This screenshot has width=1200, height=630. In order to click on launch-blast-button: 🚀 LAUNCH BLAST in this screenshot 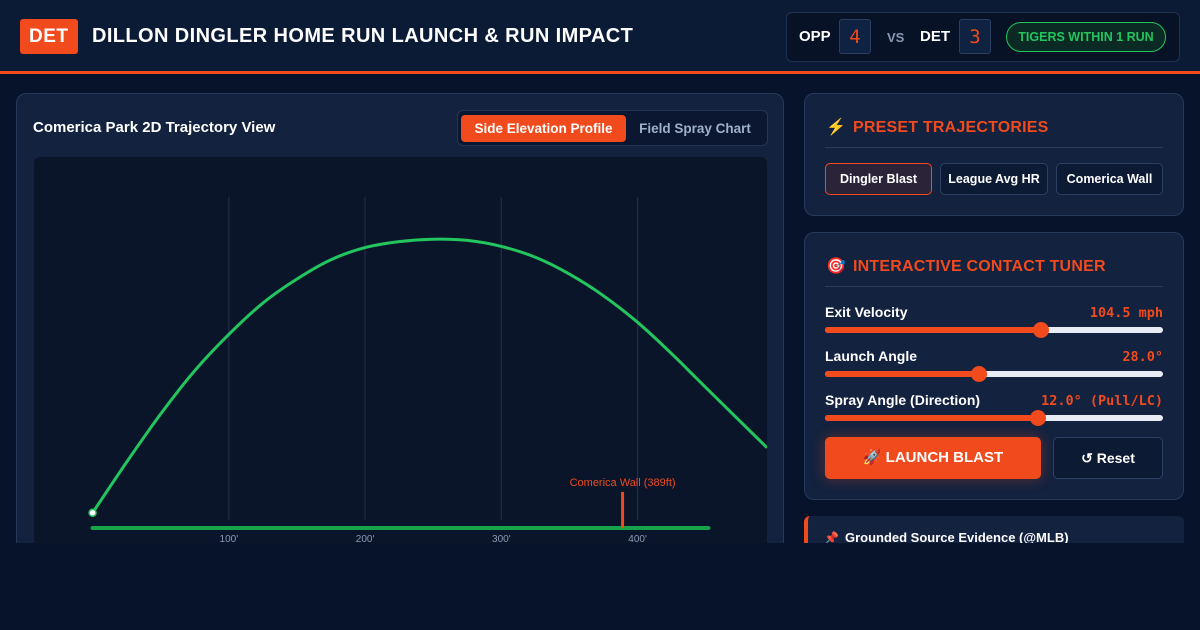, I will do `click(933, 458)`.